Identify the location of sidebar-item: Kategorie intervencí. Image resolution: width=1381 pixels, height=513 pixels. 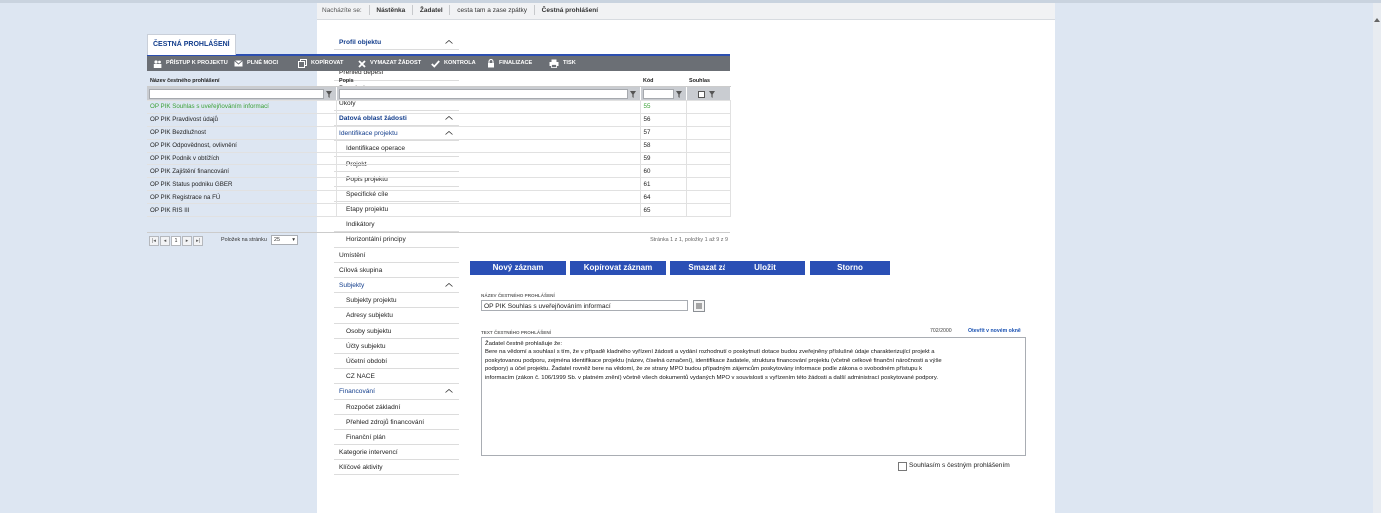
(396, 453).